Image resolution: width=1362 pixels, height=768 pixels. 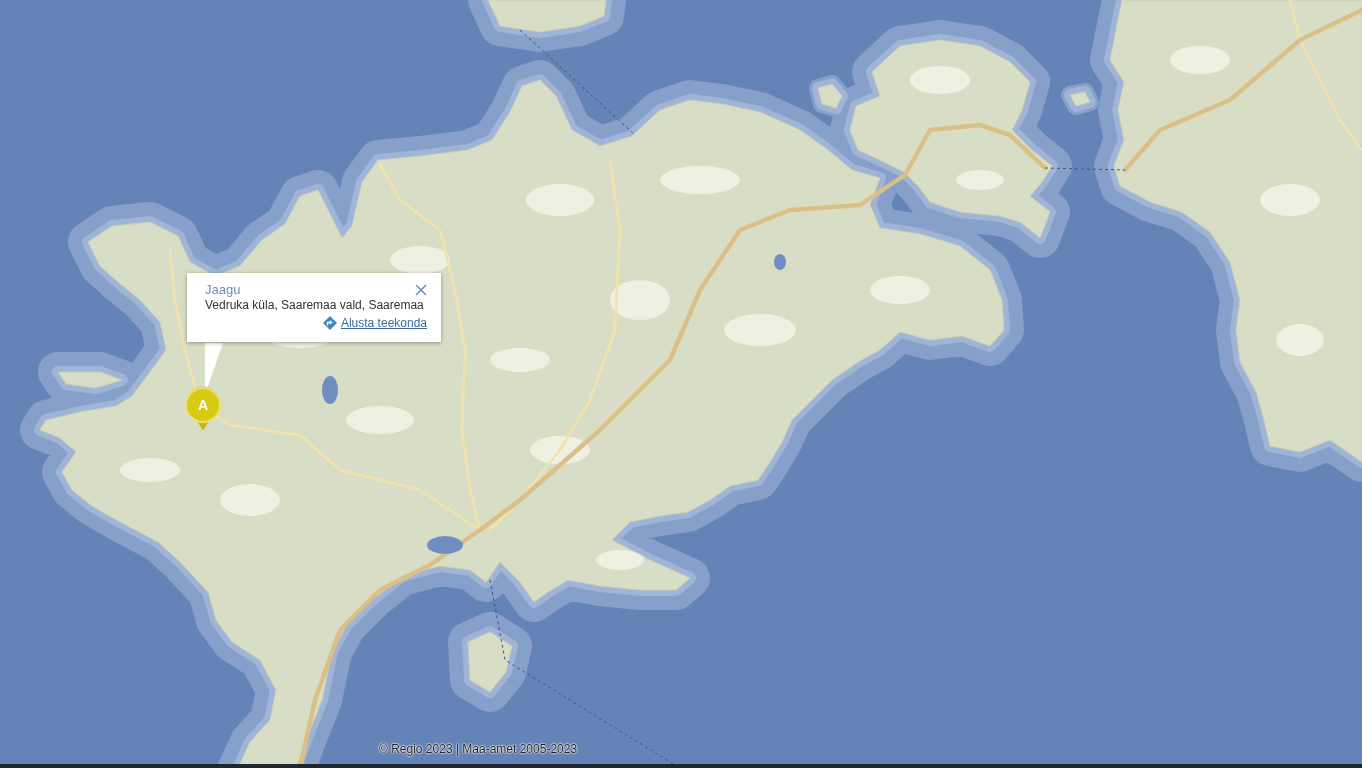 I want to click on directions-icon, so click(x=329, y=323).